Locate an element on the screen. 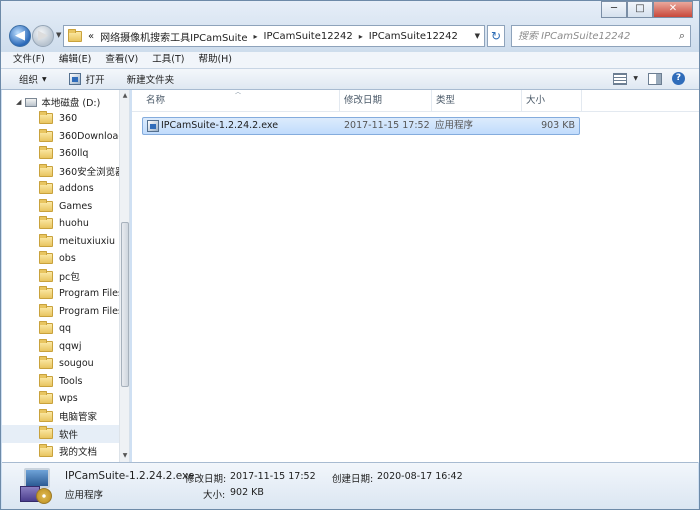 The image size is (700, 510). minimize-button: ─ is located at coordinates (614, 9).